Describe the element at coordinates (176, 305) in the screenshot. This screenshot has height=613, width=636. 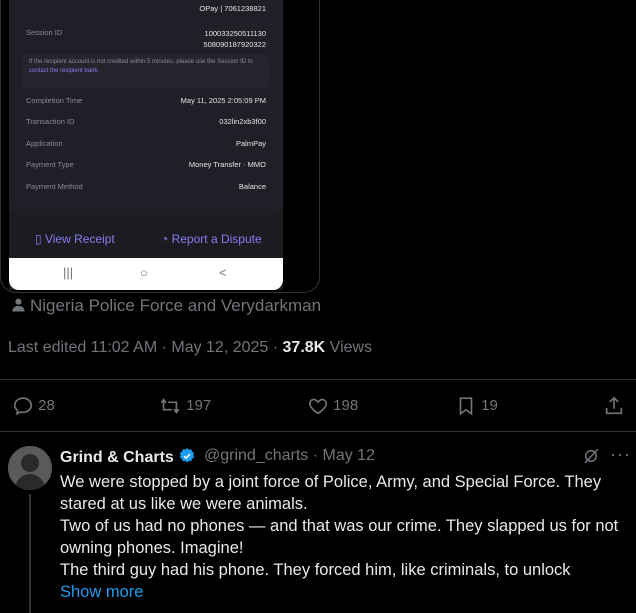
I see `tagged-text: Nigeria Police Force and Verydarkman` at that location.